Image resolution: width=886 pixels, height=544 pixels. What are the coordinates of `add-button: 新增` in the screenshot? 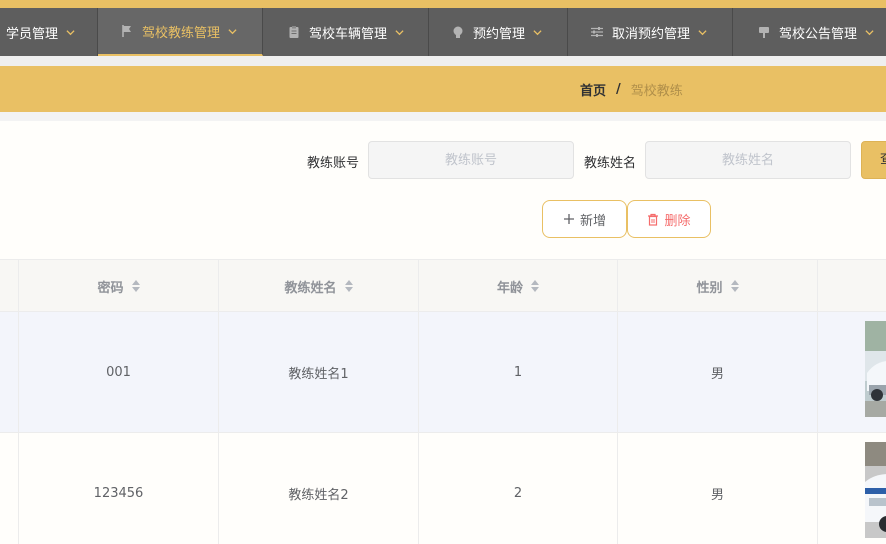 It's located at (584, 219).